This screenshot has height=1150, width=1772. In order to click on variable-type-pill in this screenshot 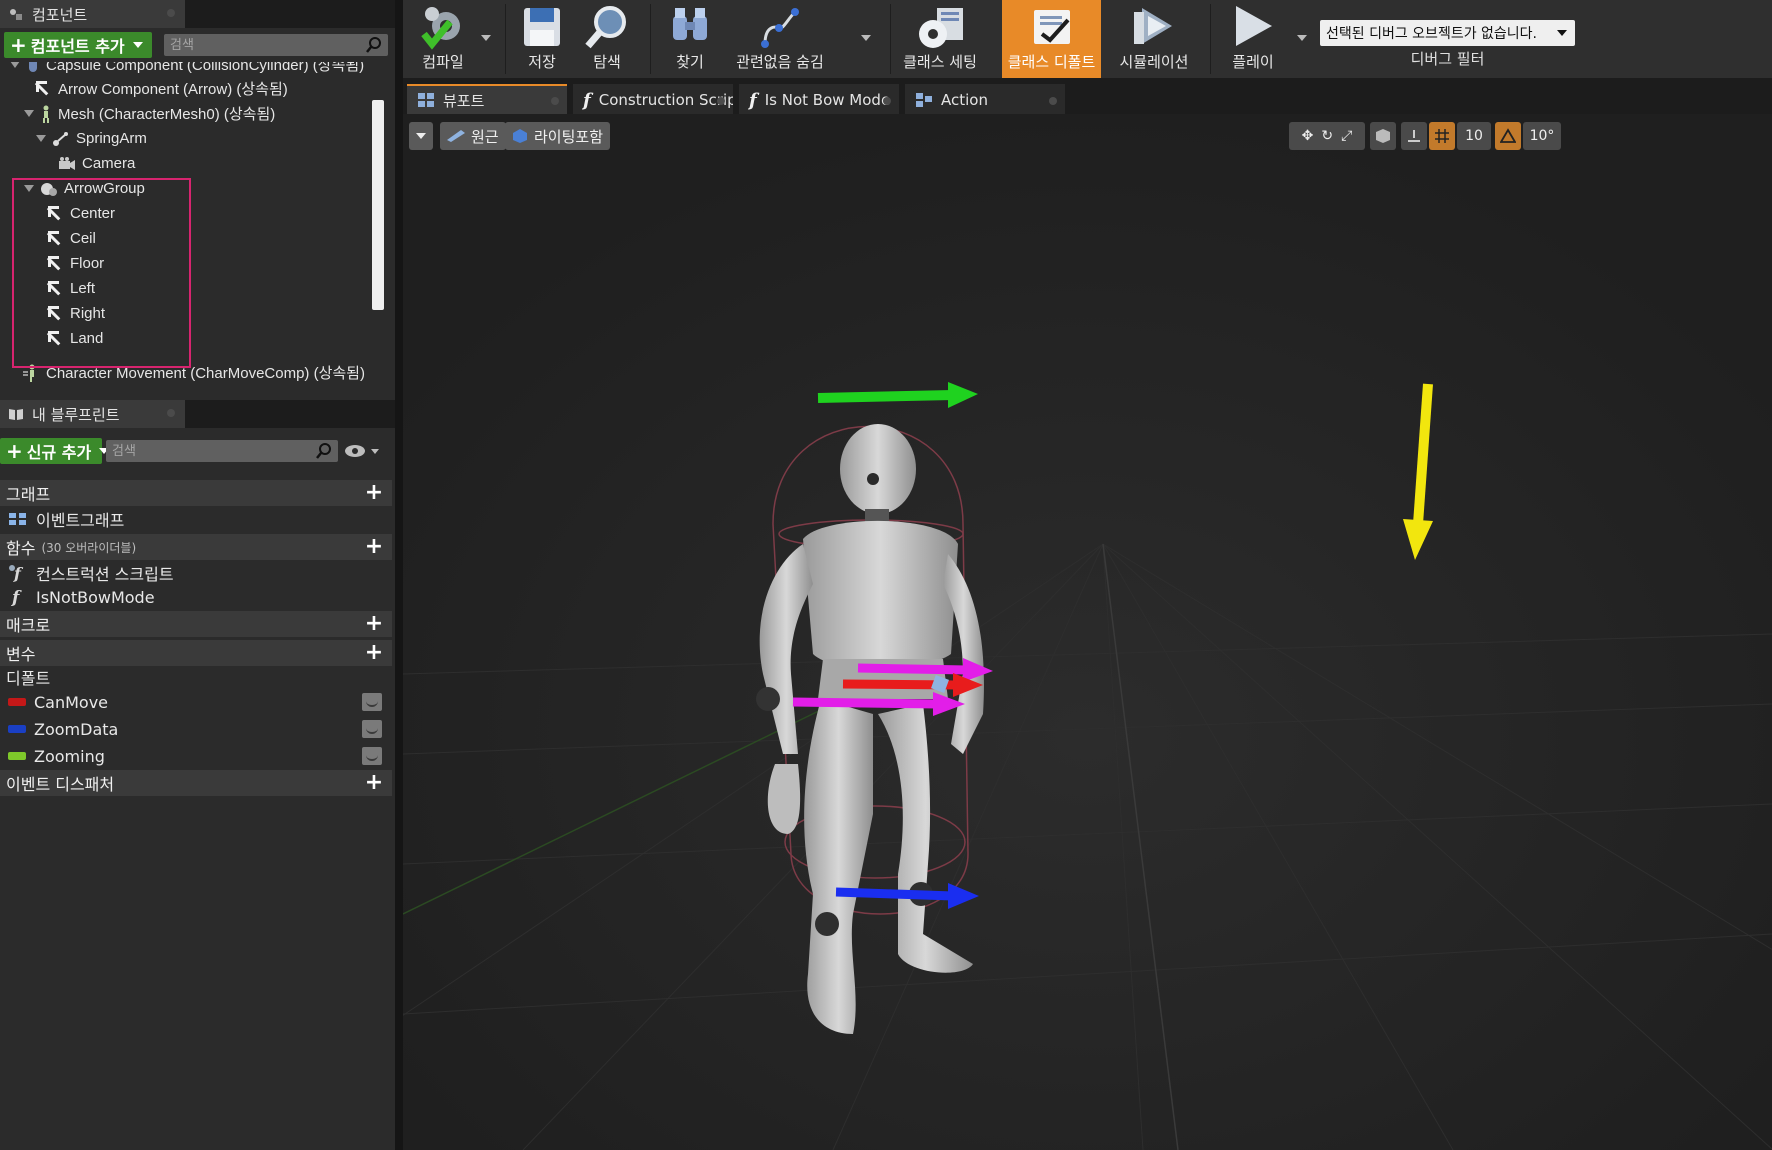, I will do `click(17, 756)`.